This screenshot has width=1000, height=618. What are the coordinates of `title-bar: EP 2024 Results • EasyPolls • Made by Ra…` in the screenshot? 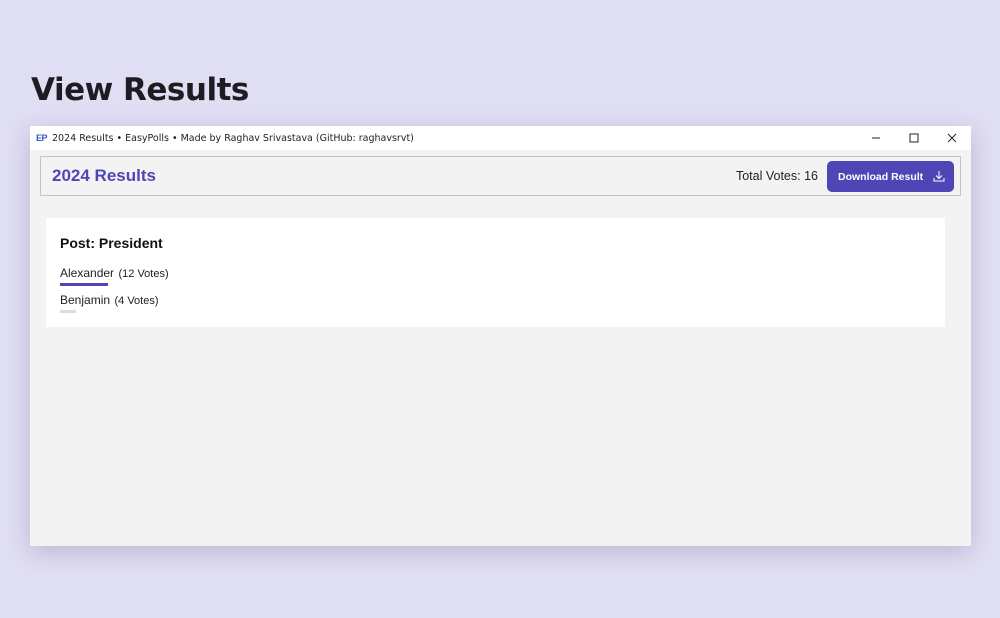 It's located at (500, 138).